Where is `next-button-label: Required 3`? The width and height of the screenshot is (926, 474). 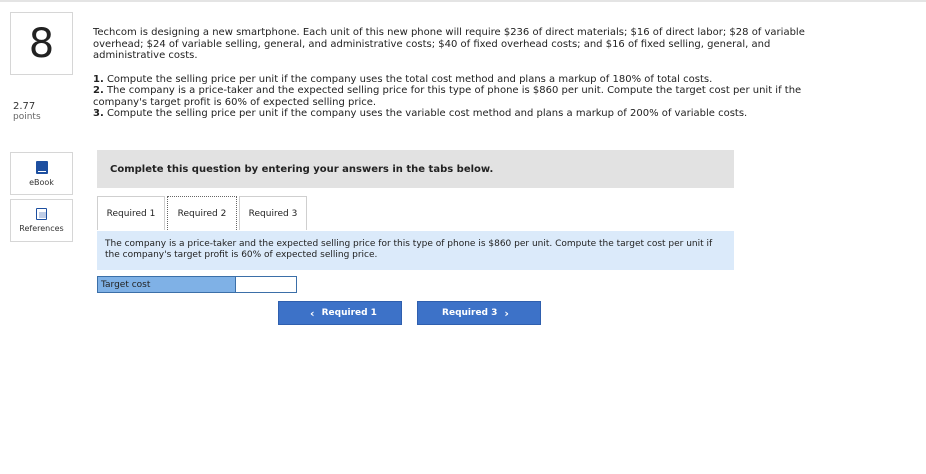 next-button-label: Required 3 is located at coordinates (470, 313).